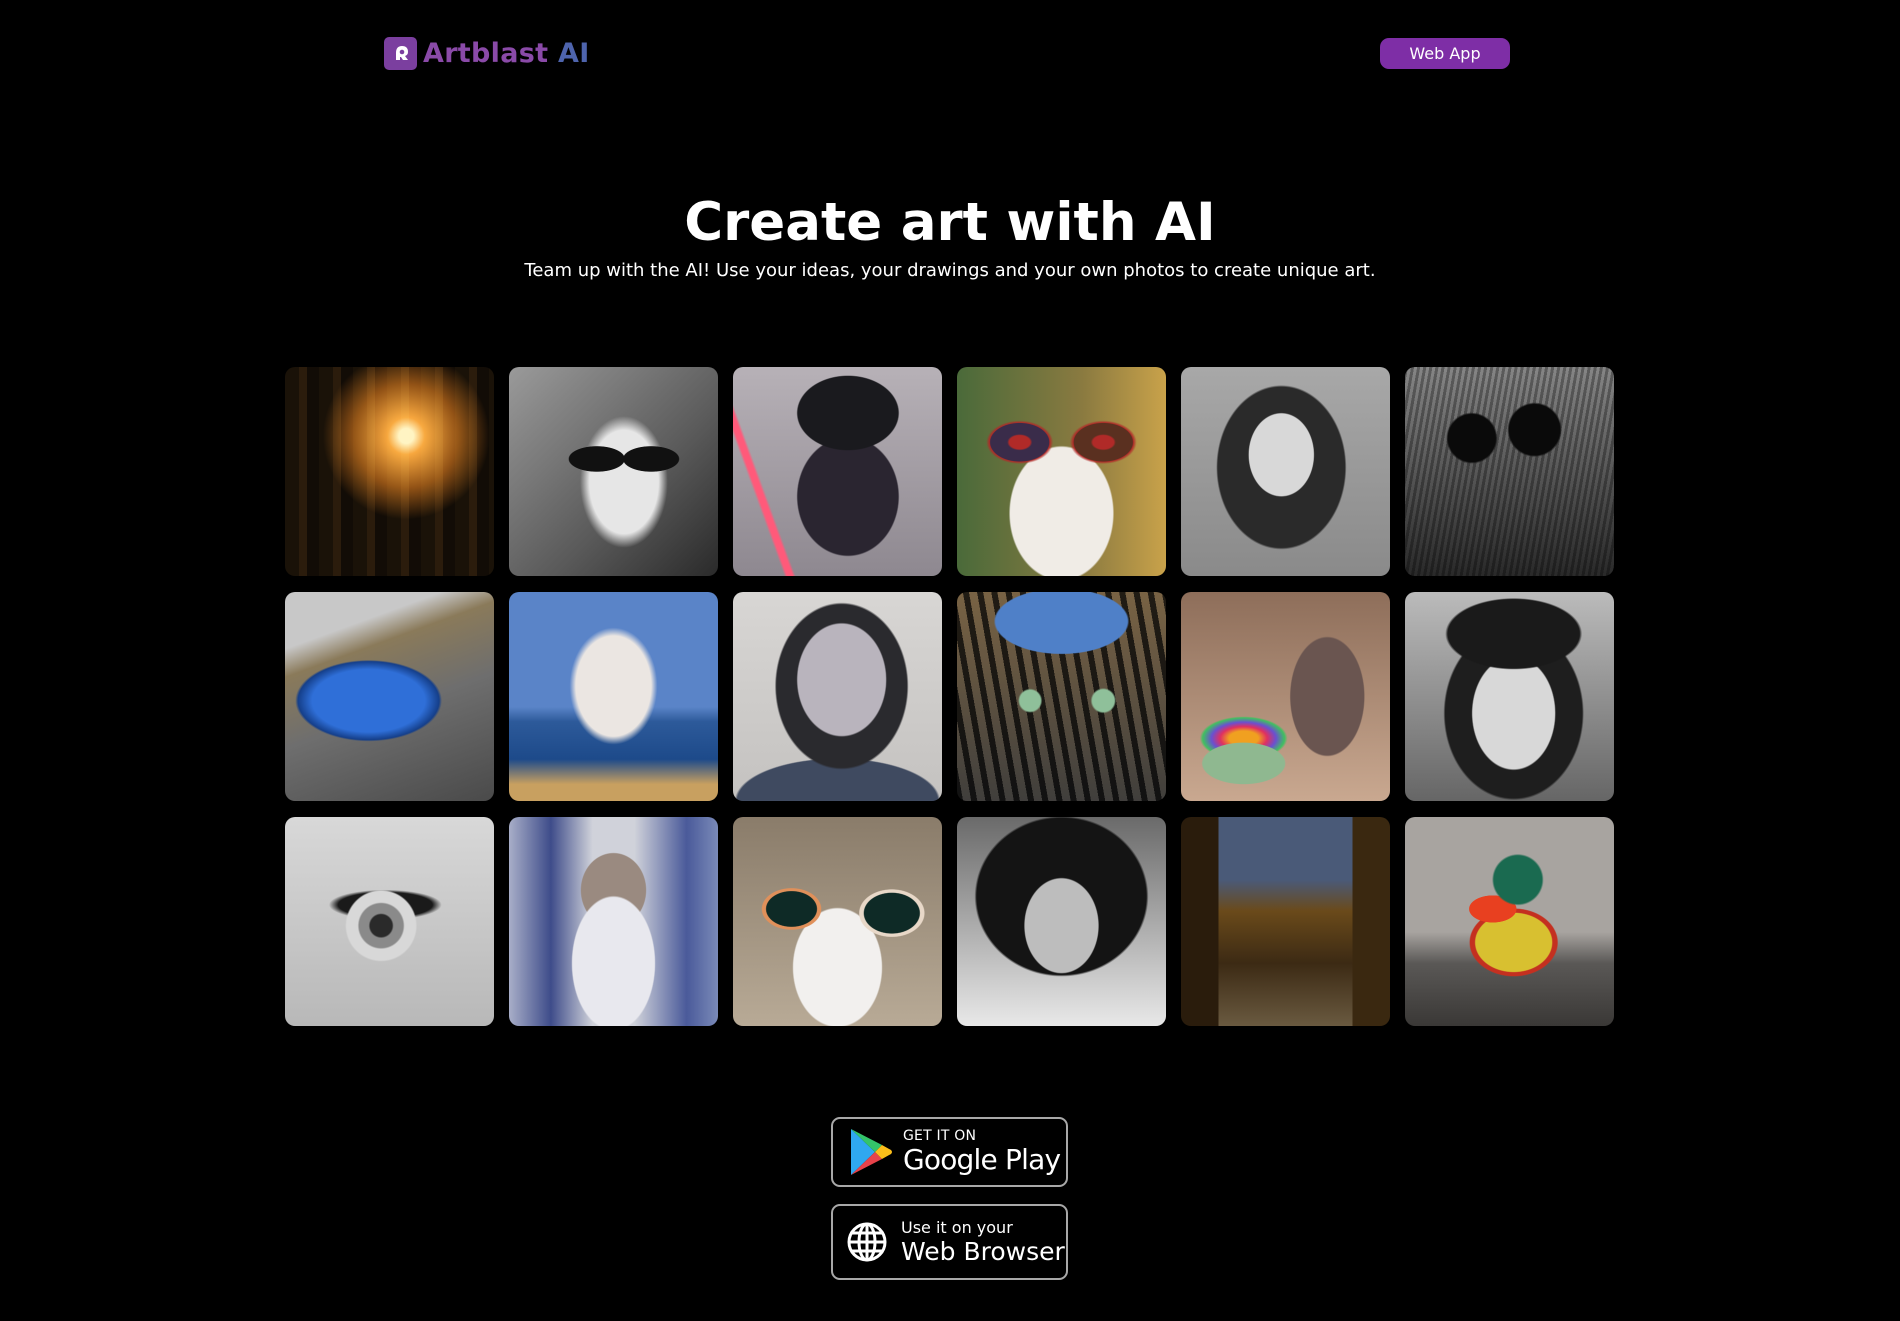 The height and width of the screenshot is (1321, 1900). What do you see at coordinates (940, 1136) in the screenshot?
I see `google-play-small-label: GET IT ON` at bounding box center [940, 1136].